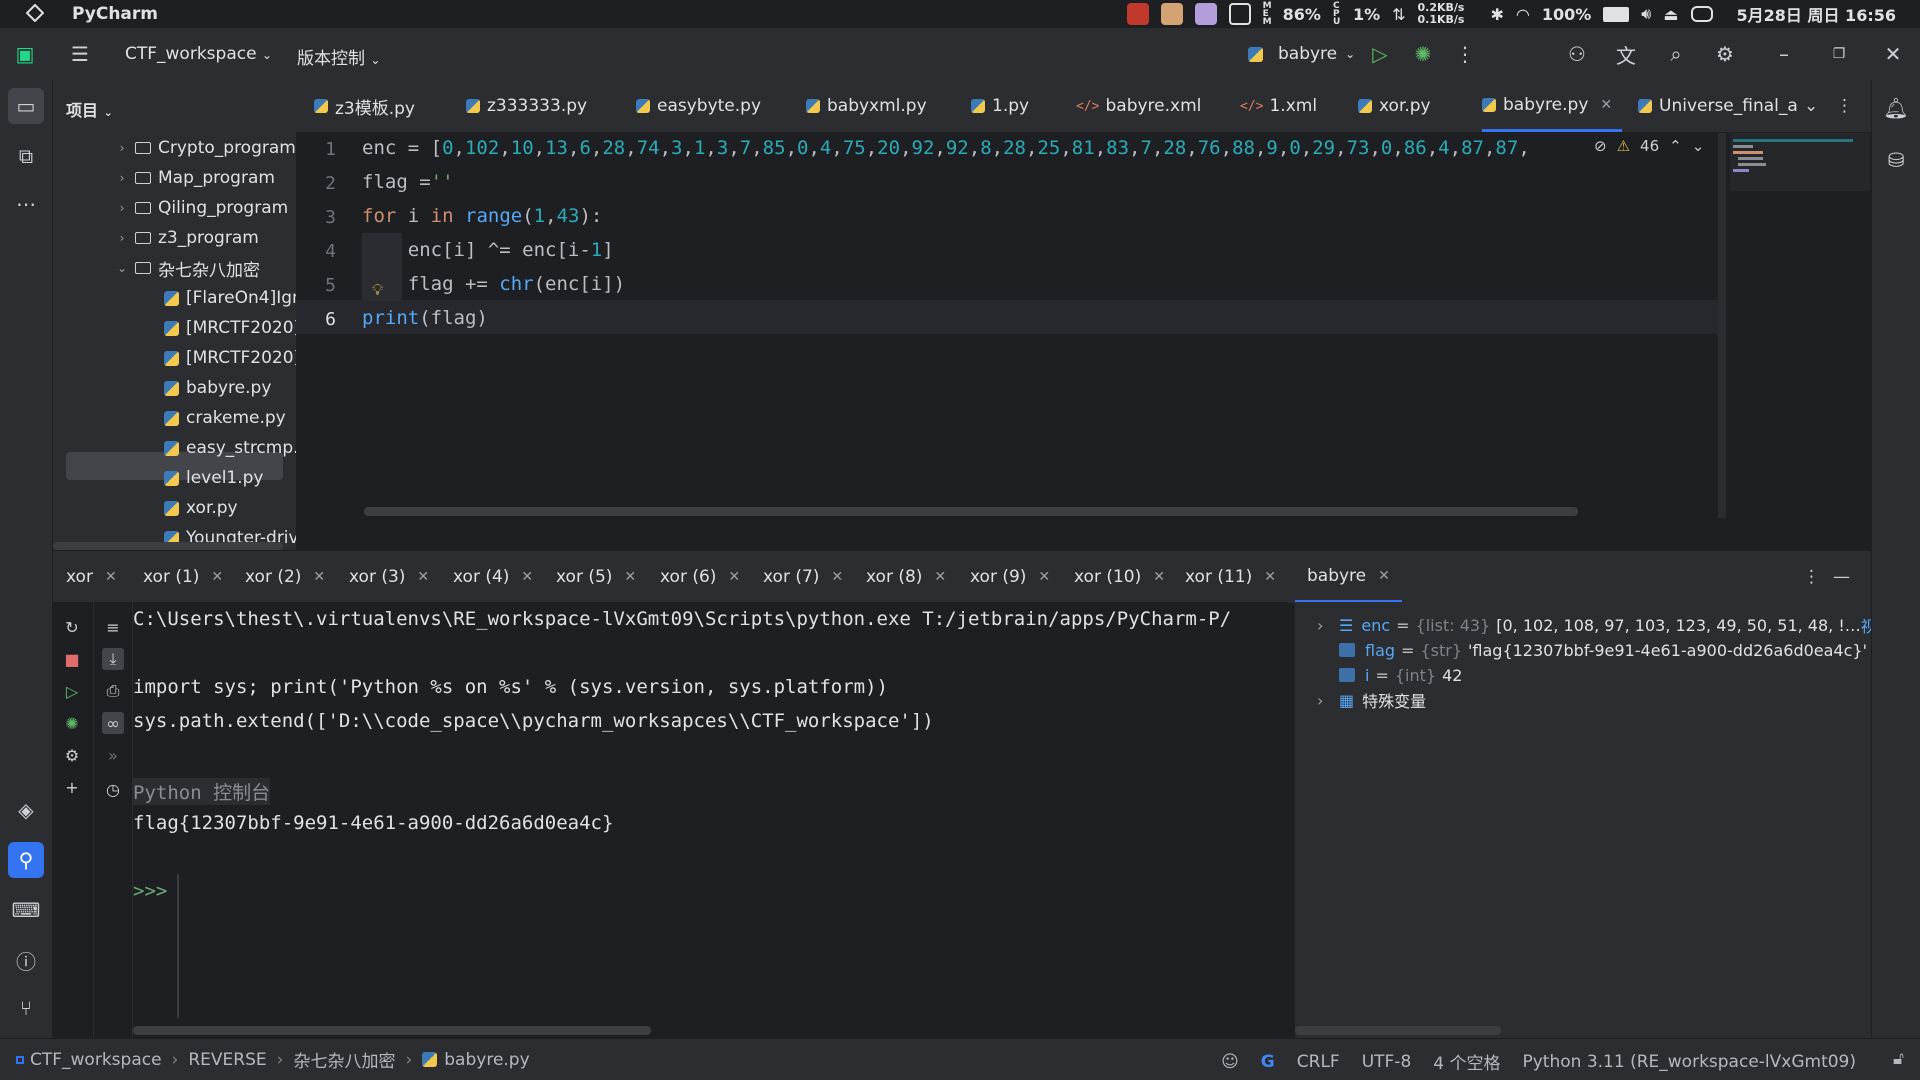 This screenshot has height=1080, width=1920. Describe the element at coordinates (1000, 106) in the screenshot. I see `tab-1-py: 1.py` at that location.